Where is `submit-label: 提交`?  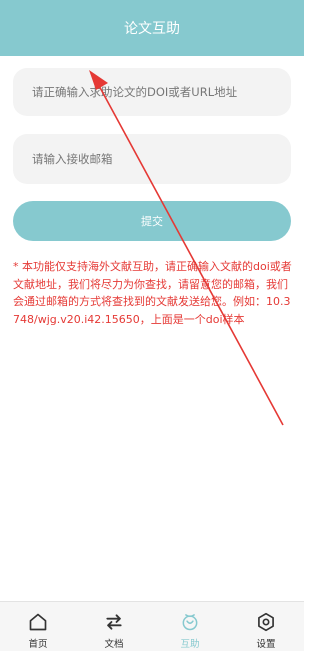
submit-label: 提交 is located at coordinates (152, 221).